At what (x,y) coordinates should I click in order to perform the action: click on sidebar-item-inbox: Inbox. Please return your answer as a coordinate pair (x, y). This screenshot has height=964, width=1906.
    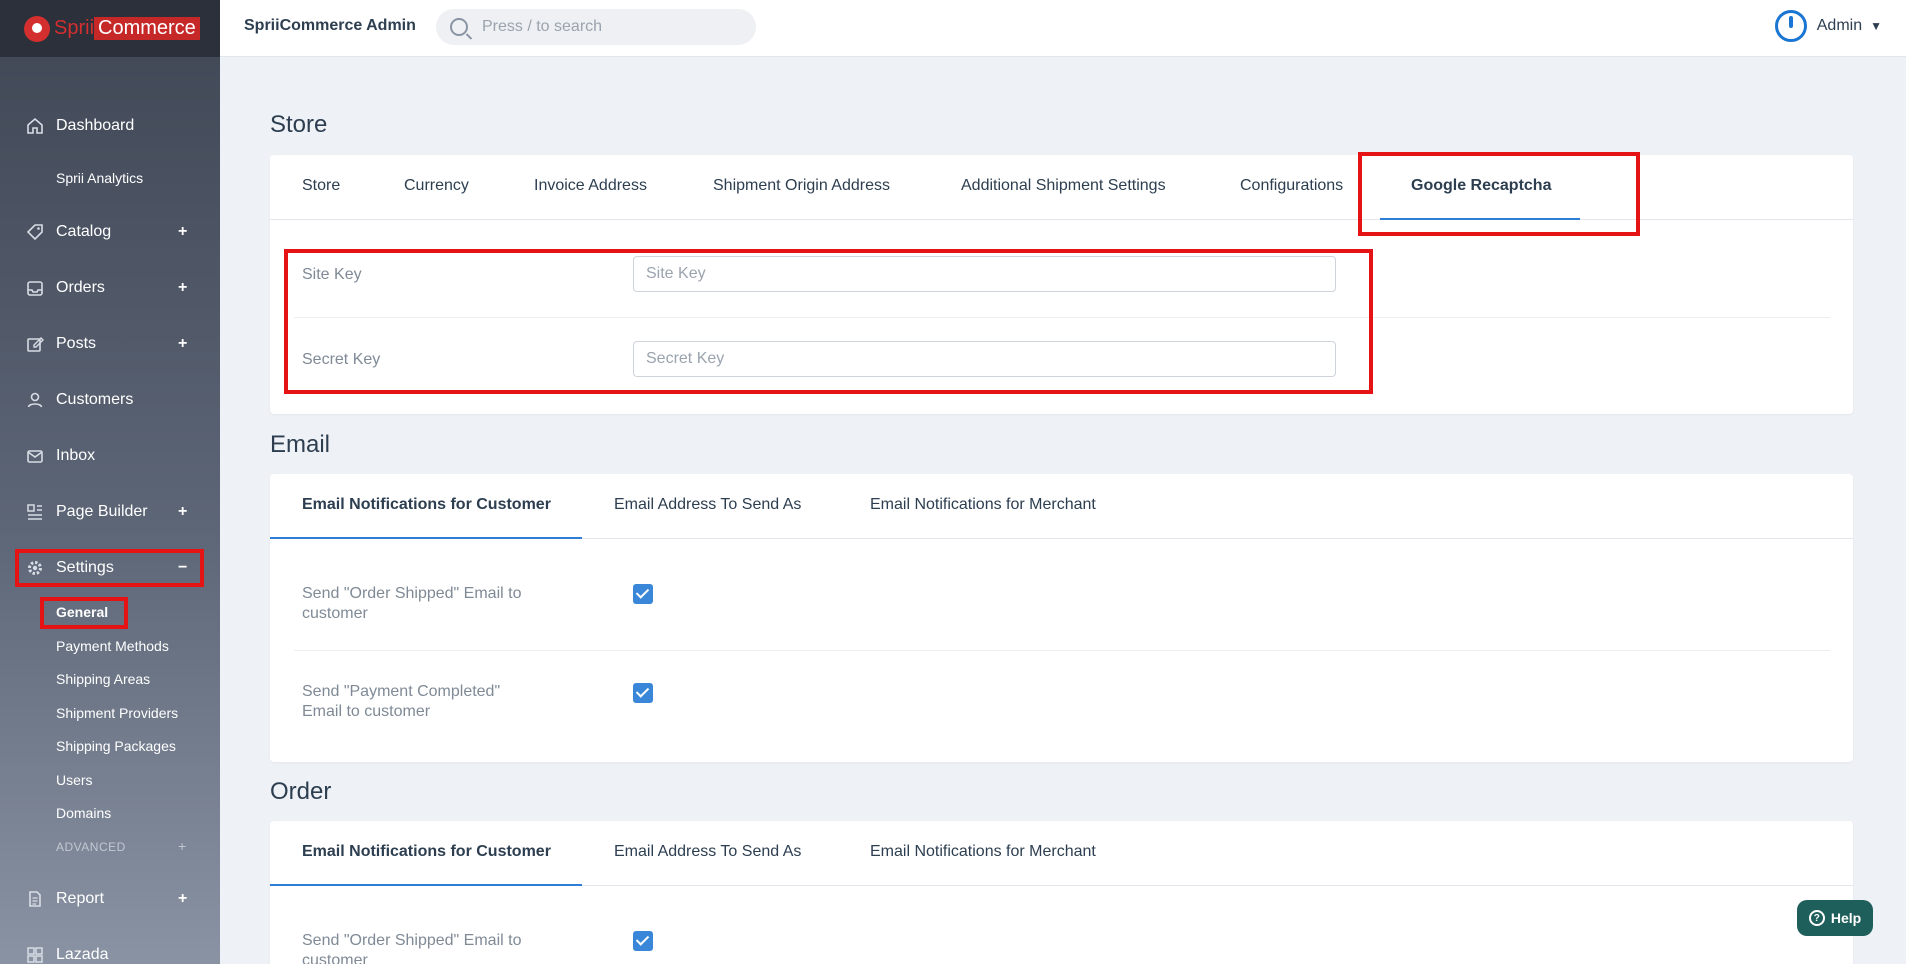
    Looking at the image, I should click on (110, 456).